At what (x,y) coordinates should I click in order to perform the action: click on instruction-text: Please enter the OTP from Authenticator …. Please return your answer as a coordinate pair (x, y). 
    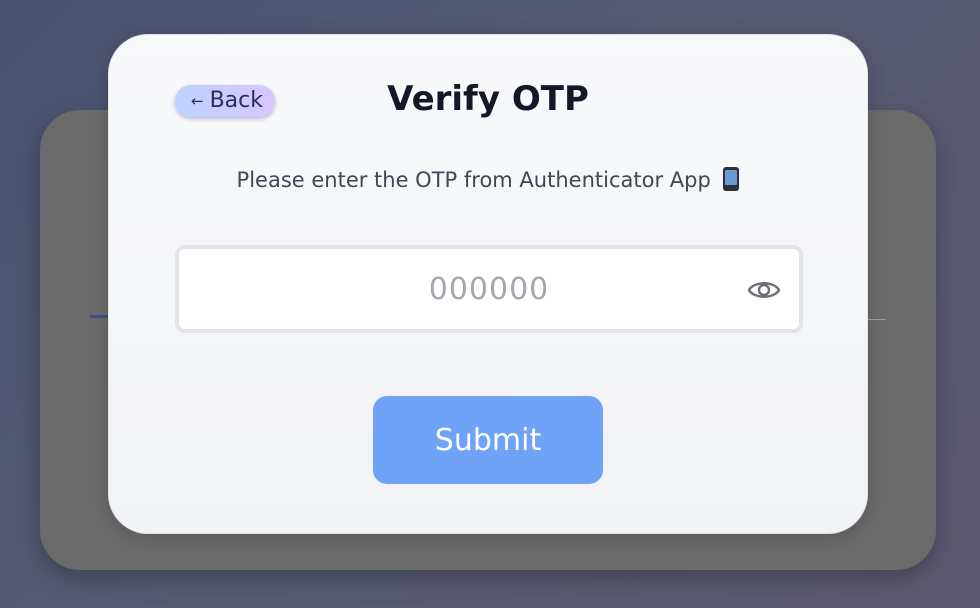
    Looking at the image, I should click on (473, 180).